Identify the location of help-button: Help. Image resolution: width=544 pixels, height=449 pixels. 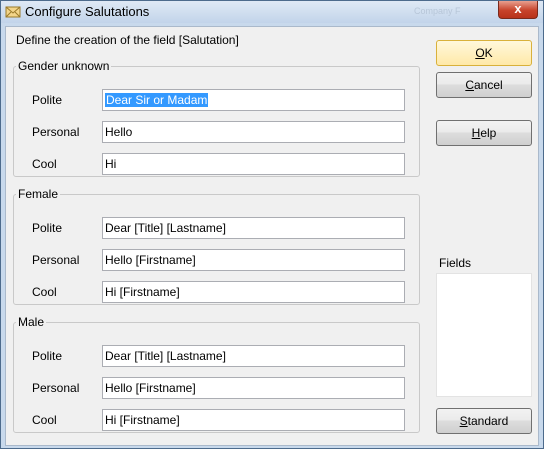
(484, 133).